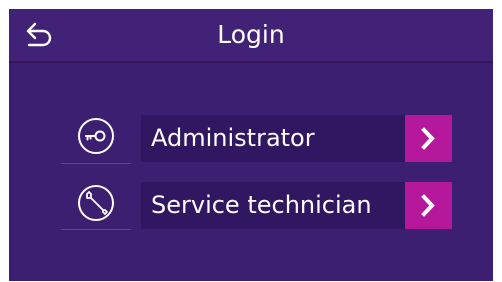 The width and height of the screenshot is (502, 282). What do you see at coordinates (233, 138) in the screenshot?
I see `administrator-label: Administrator` at bounding box center [233, 138].